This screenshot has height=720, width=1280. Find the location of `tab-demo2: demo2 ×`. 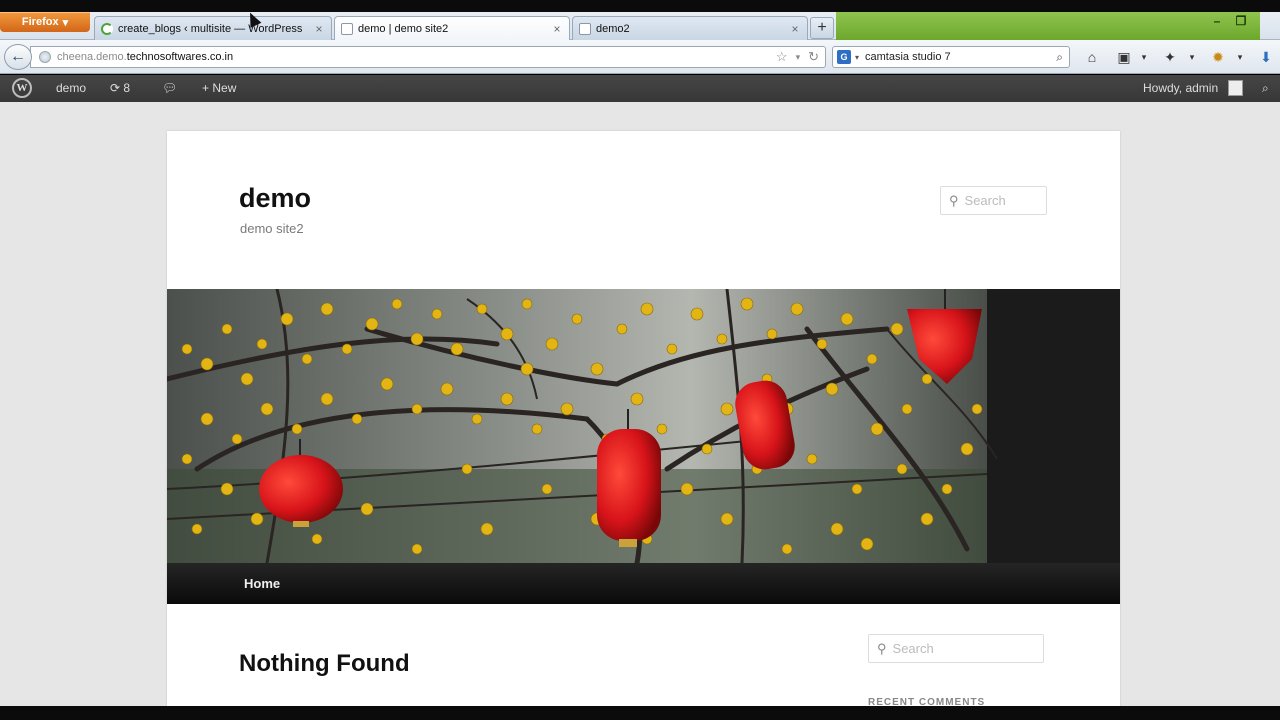

tab-demo2: demo2 × is located at coordinates (690, 28).